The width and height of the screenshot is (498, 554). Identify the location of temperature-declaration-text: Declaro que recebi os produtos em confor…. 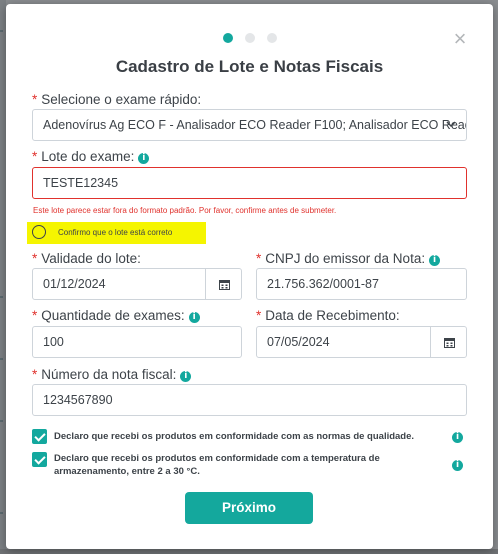
(217, 465).